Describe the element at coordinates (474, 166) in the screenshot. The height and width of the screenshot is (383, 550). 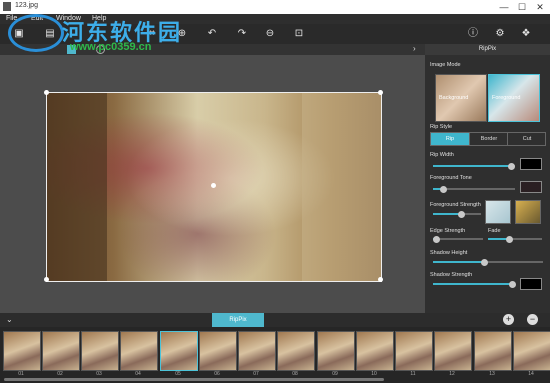
I see `rip-width-slider` at that location.